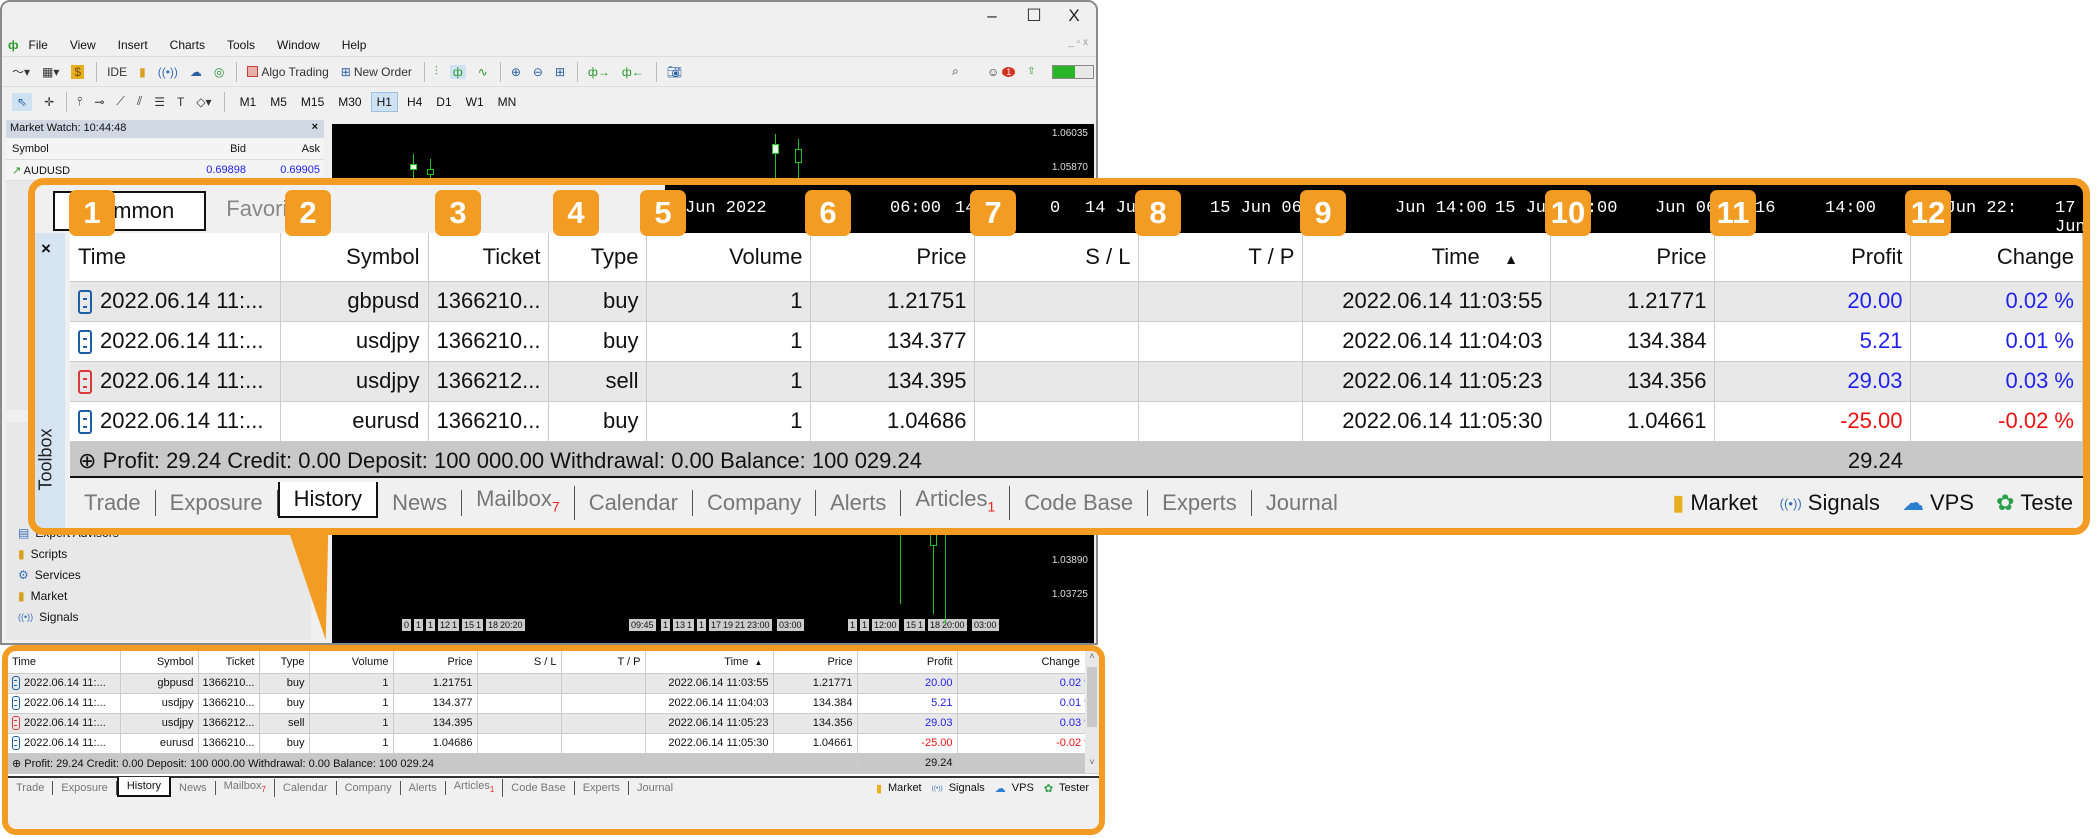 The width and height of the screenshot is (2100, 838). What do you see at coordinates (158, 574) in the screenshot?
I see `nav-item-services: ⚙ Services` at bounding box center [158, 574].